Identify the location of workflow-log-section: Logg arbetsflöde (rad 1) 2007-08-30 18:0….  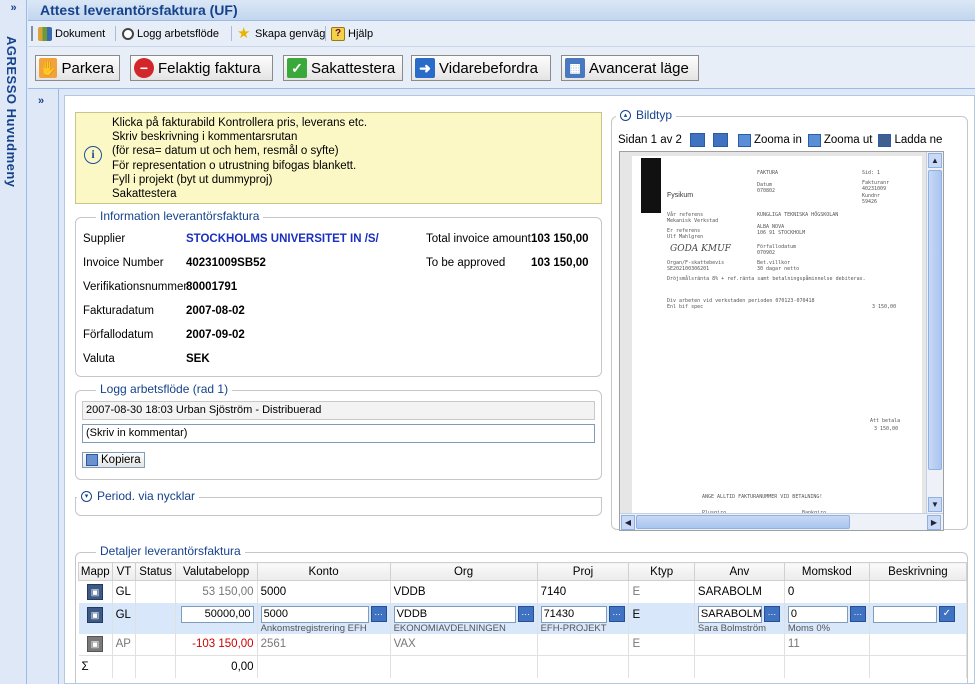
(338, 431).